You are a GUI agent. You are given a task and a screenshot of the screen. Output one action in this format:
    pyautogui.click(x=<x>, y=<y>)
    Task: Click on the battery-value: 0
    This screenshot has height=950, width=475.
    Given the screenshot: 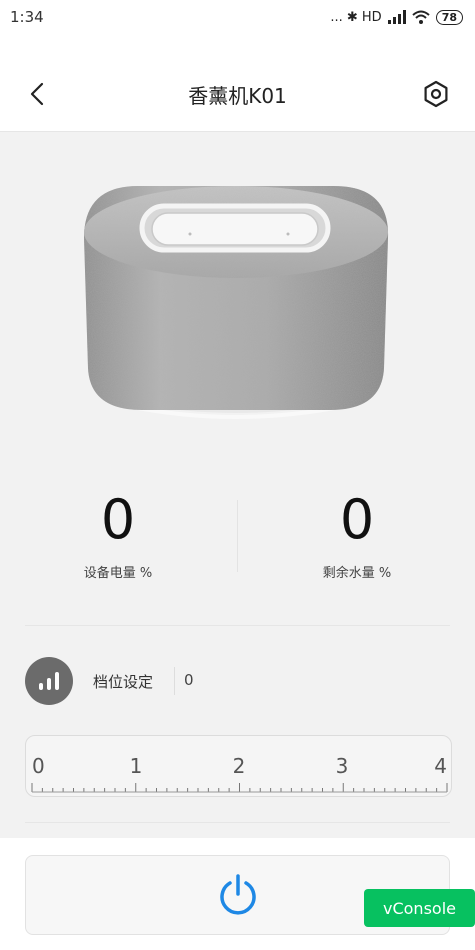 What is the action you would take?
    pyautogui.click(x=118, y=519)
    